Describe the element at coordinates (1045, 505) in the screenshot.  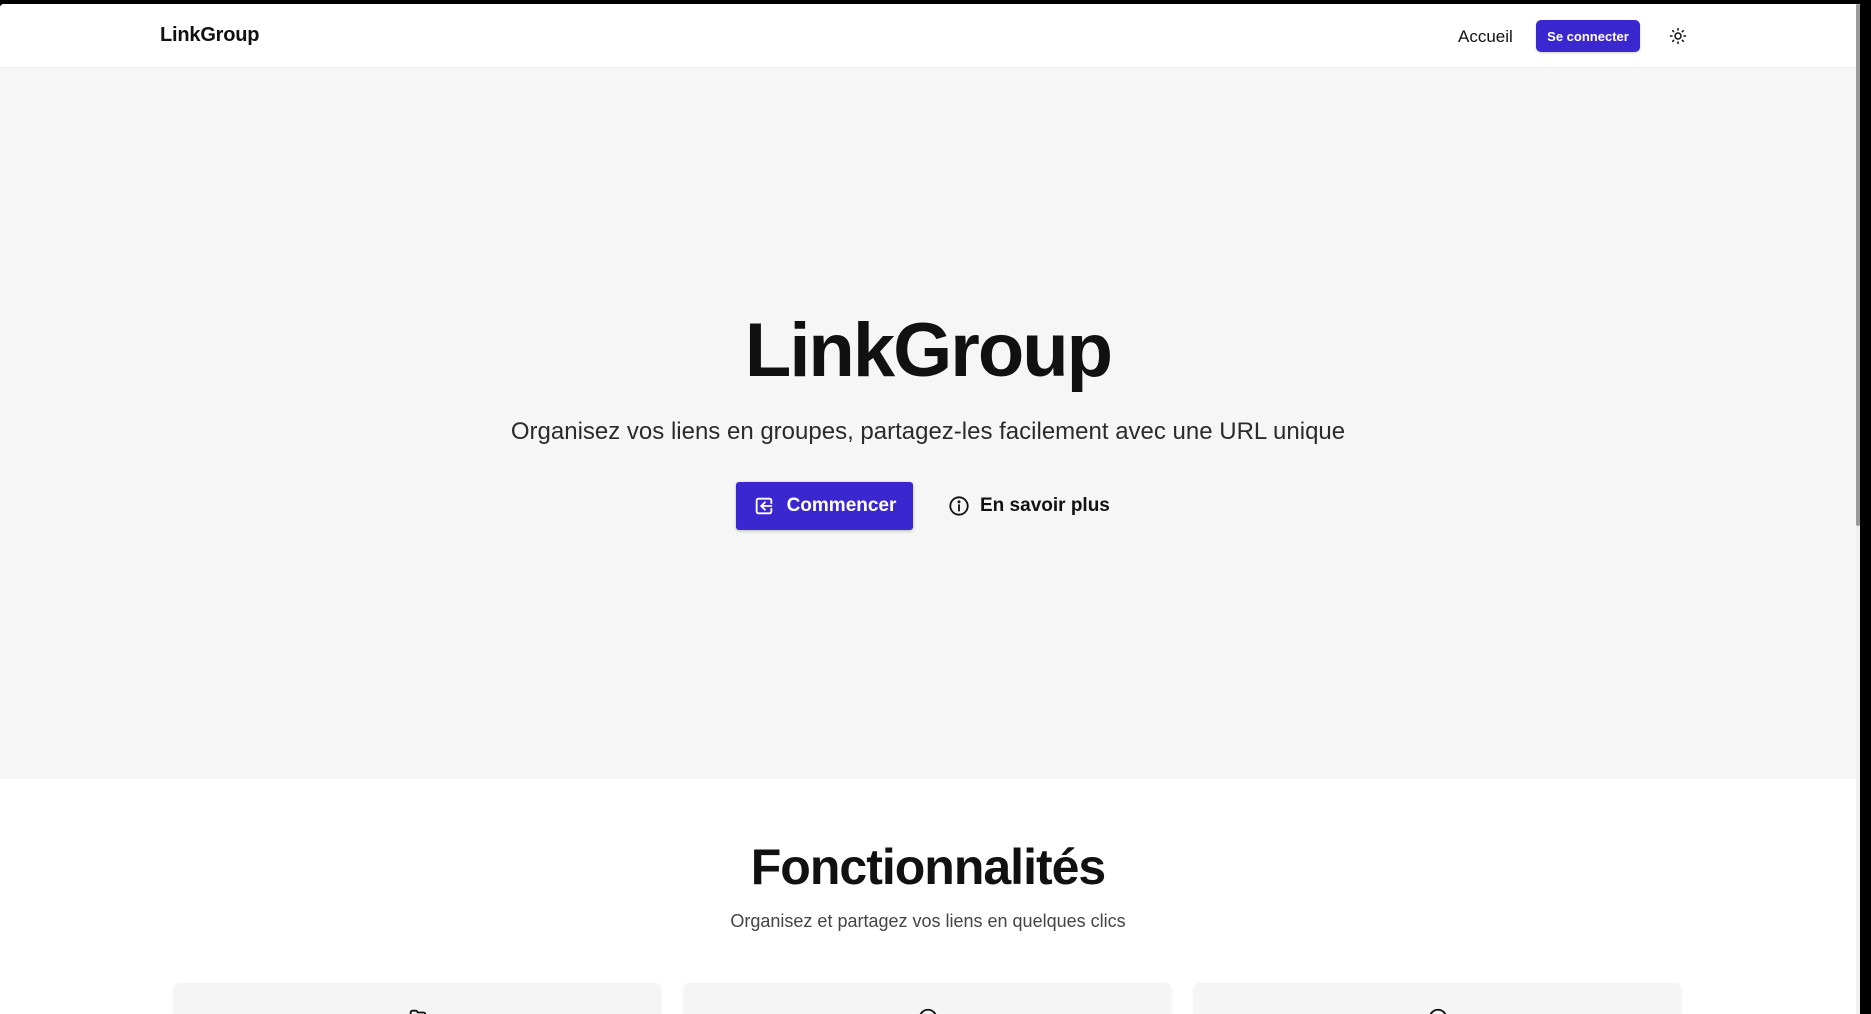
I see `learn-more-label: En savoir plus` at that location.